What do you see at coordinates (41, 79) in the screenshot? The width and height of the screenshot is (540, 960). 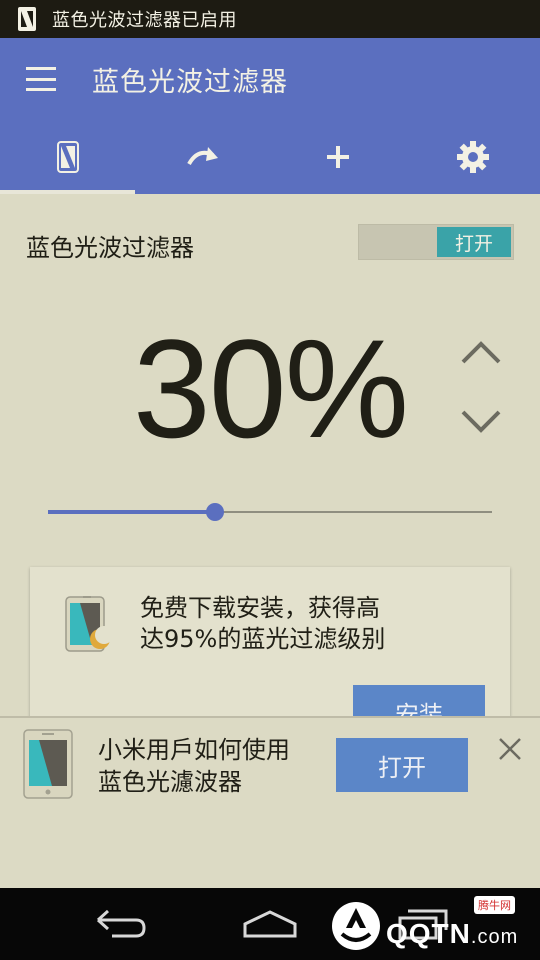 I see `hamburger-menu-icon` at bounding box center [41, 79].